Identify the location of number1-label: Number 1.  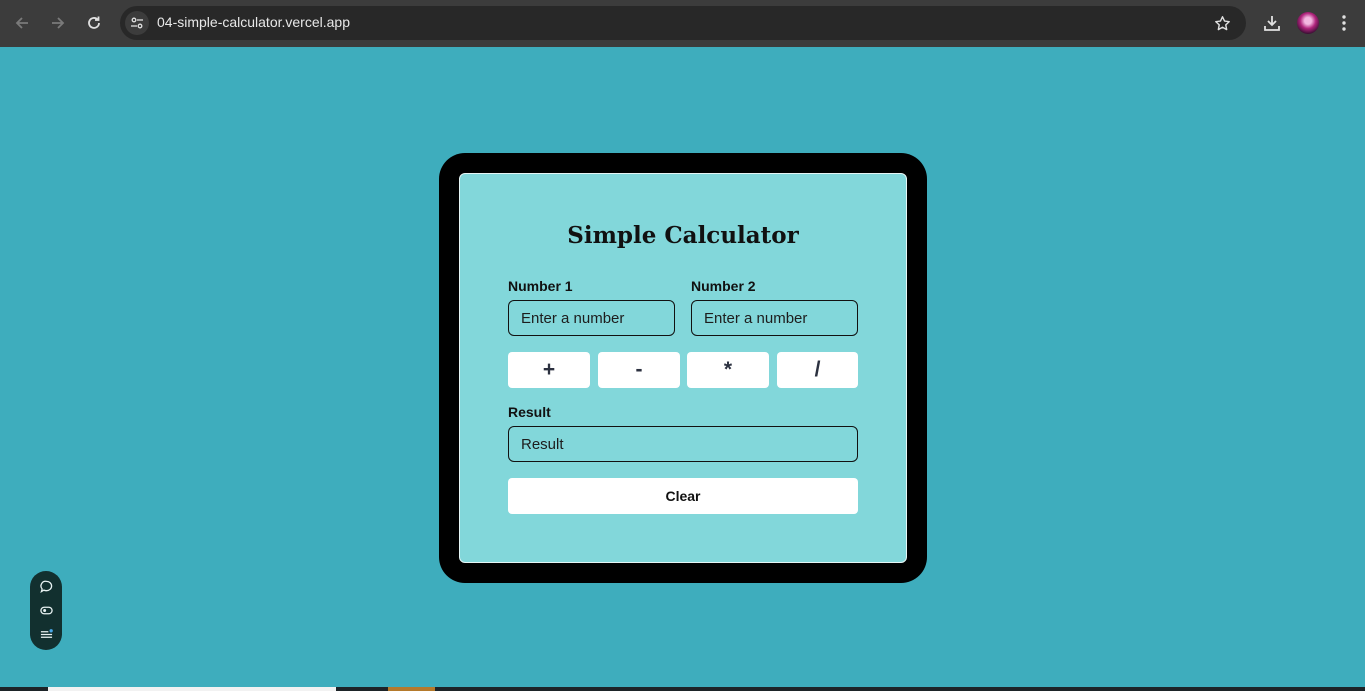
(540, 286).